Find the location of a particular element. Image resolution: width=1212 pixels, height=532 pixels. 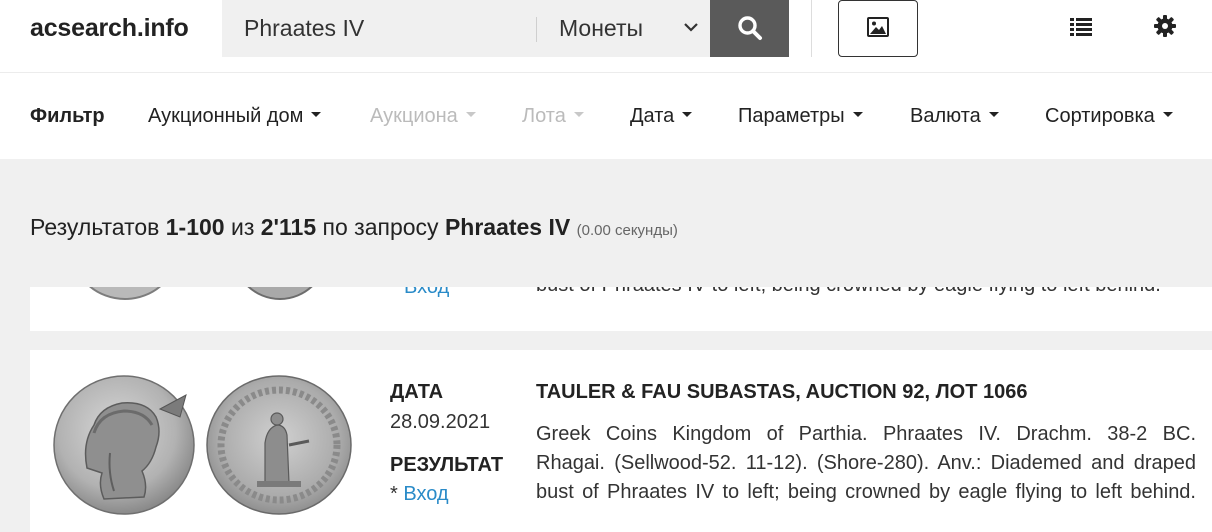

top-bar: acsearch.info Монеты is located at coordinates (606, 36).